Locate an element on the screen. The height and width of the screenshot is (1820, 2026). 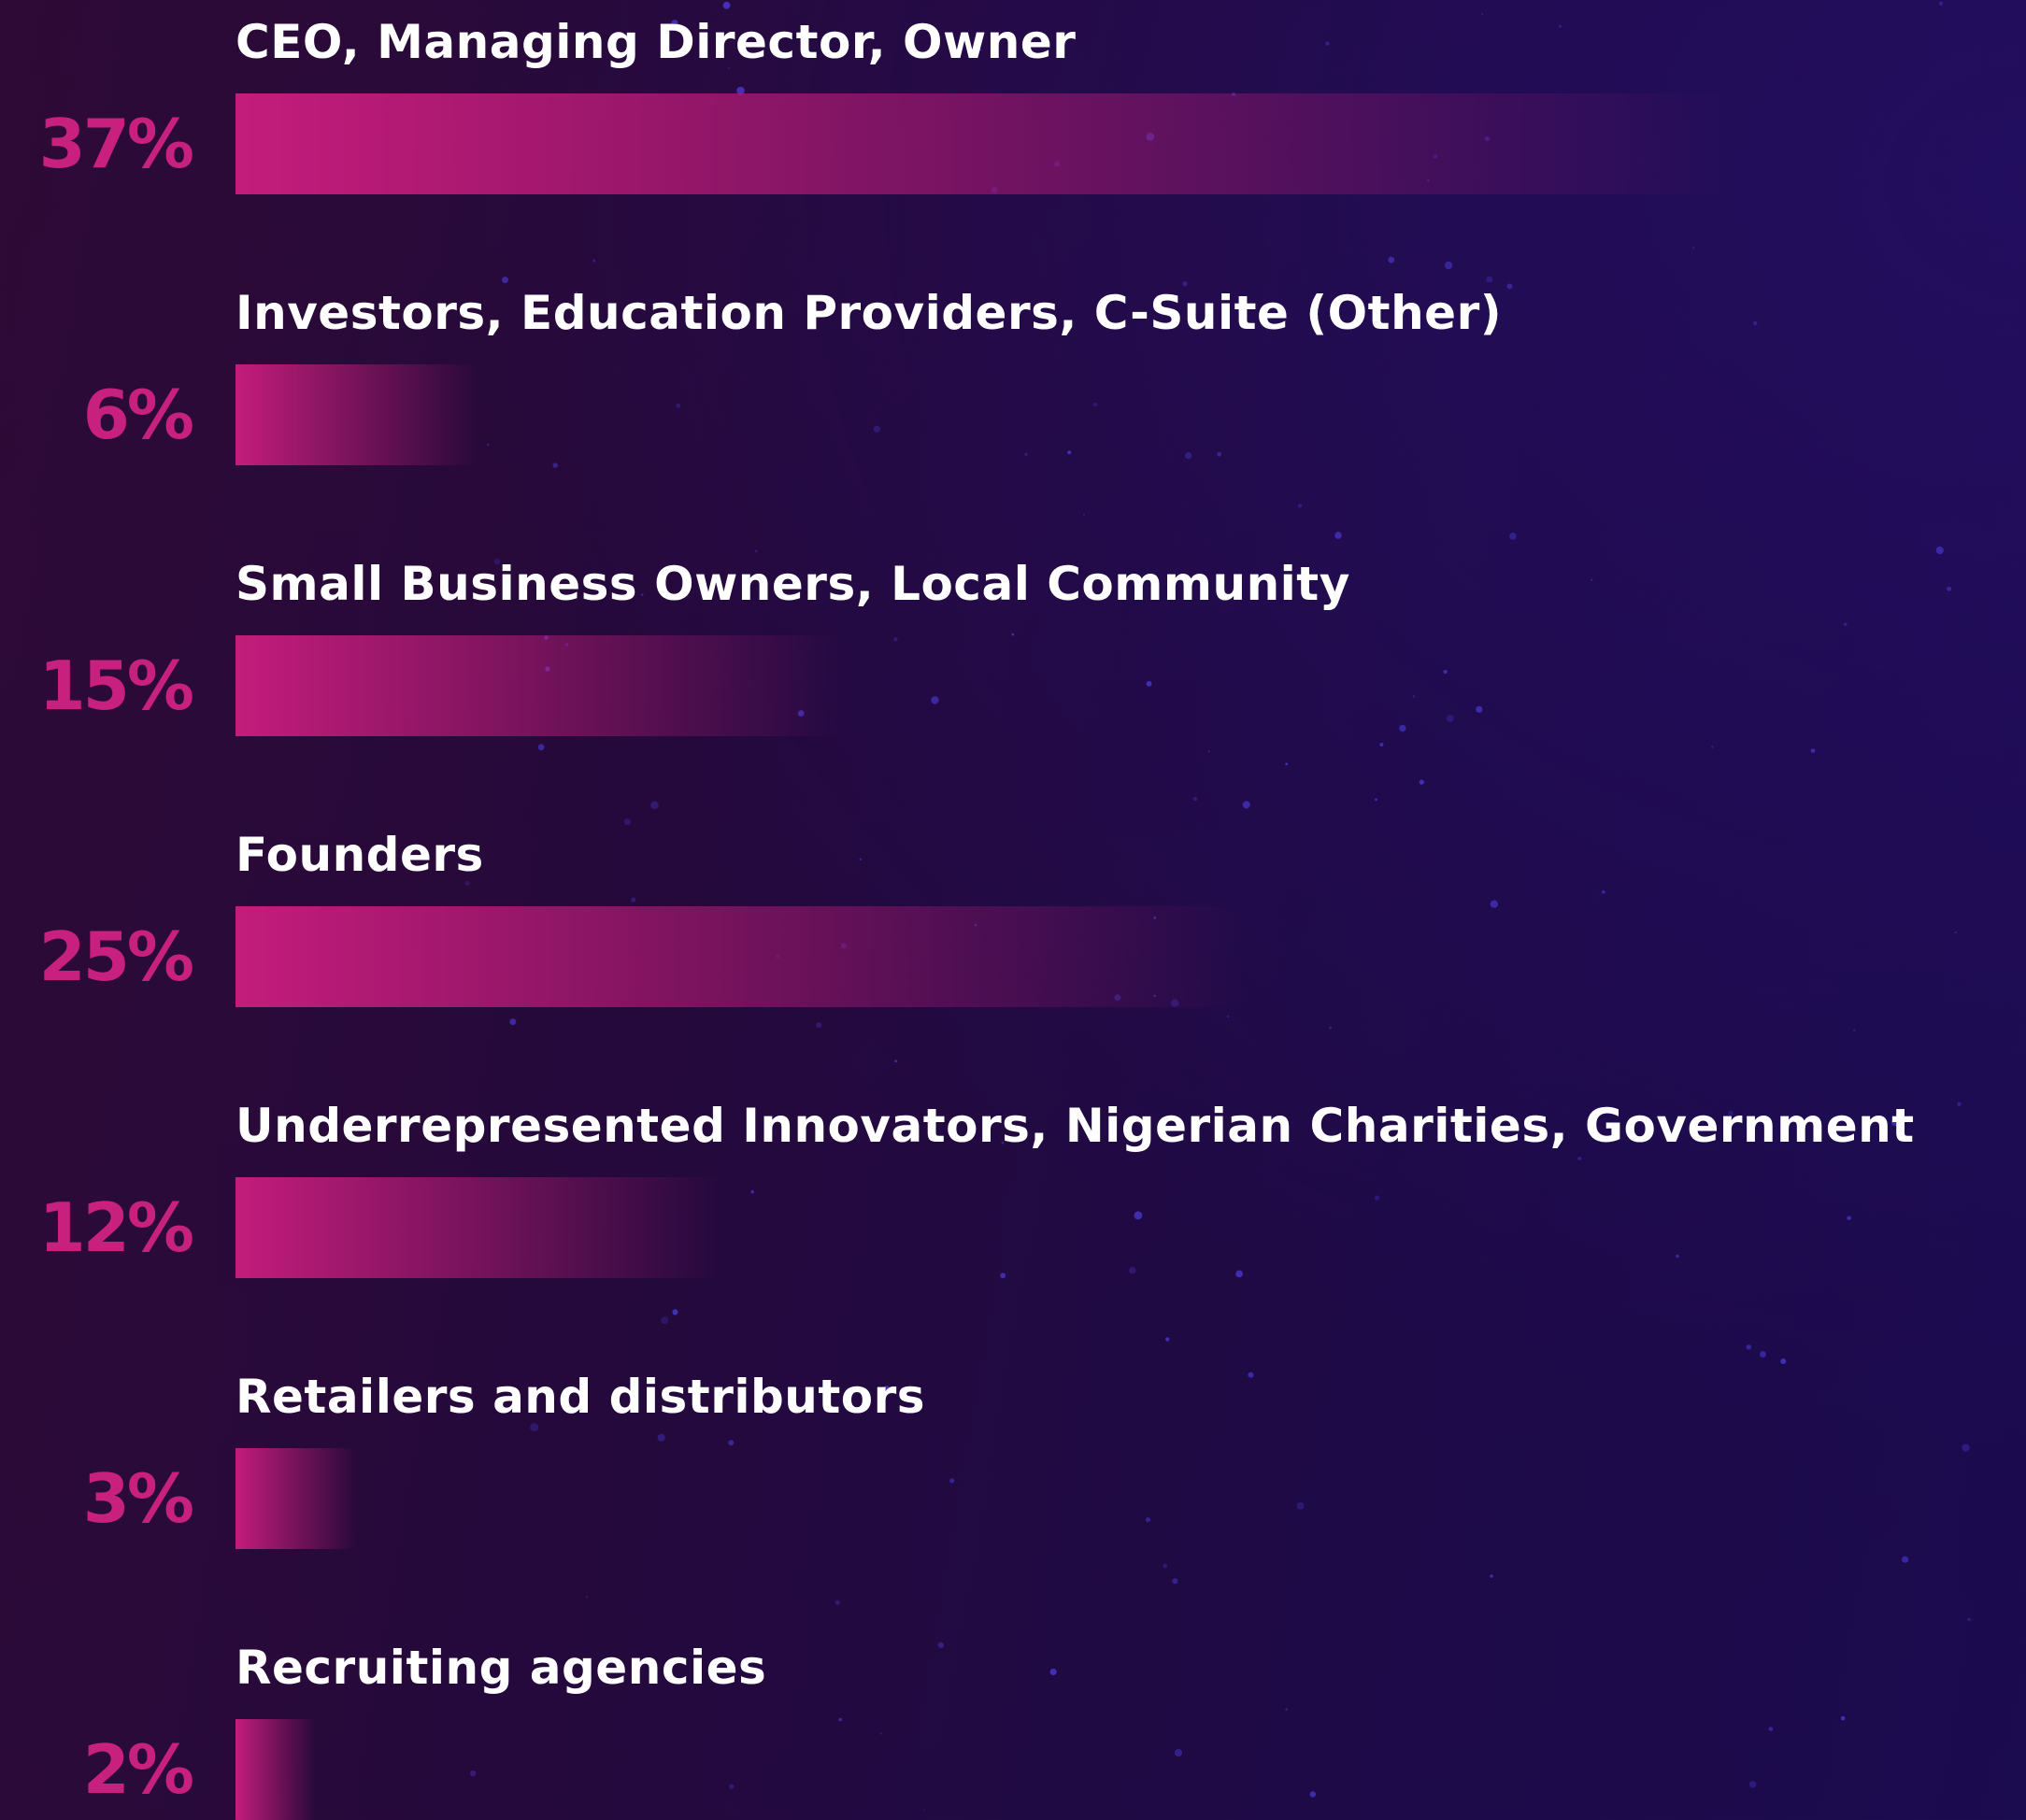
value-label: 3% is located at coordinates (138, 1498).